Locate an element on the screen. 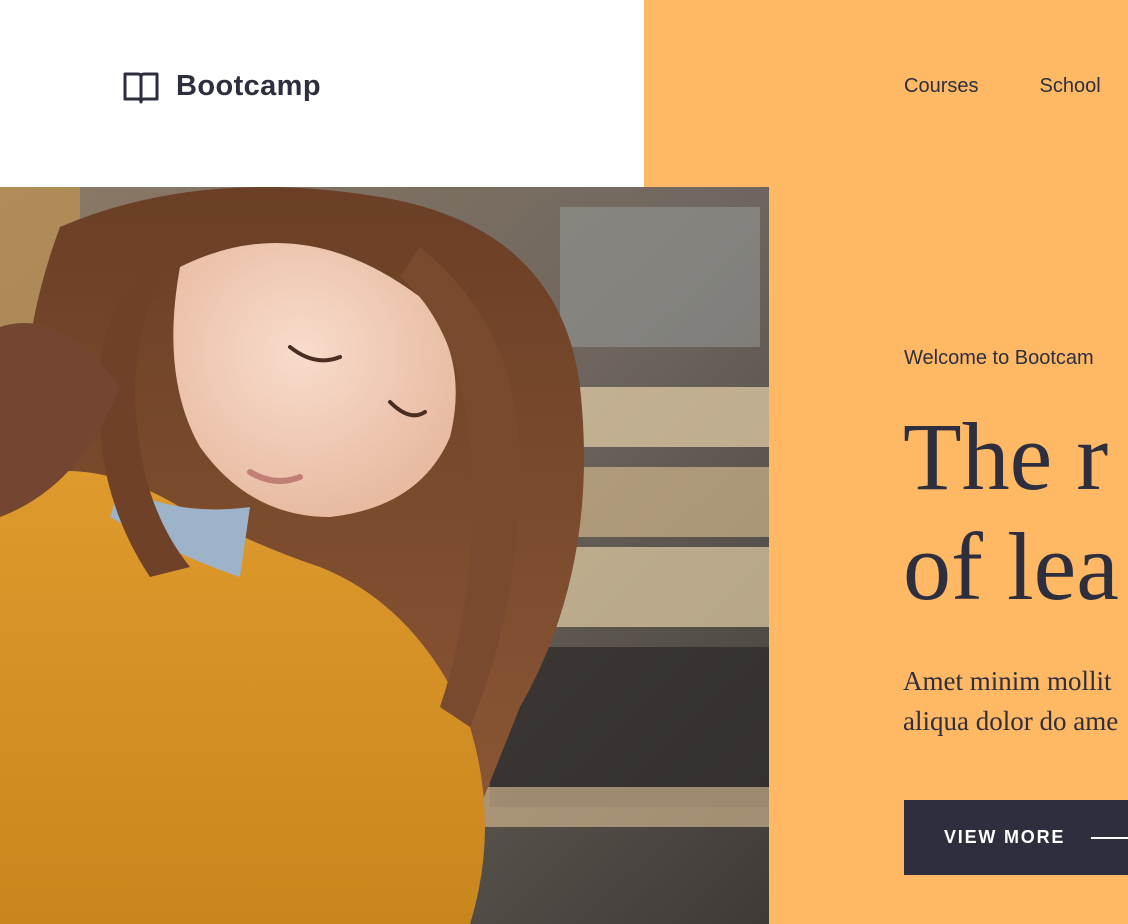  view-more-button: VIEW MORE is located at coordinates (1016, 837).